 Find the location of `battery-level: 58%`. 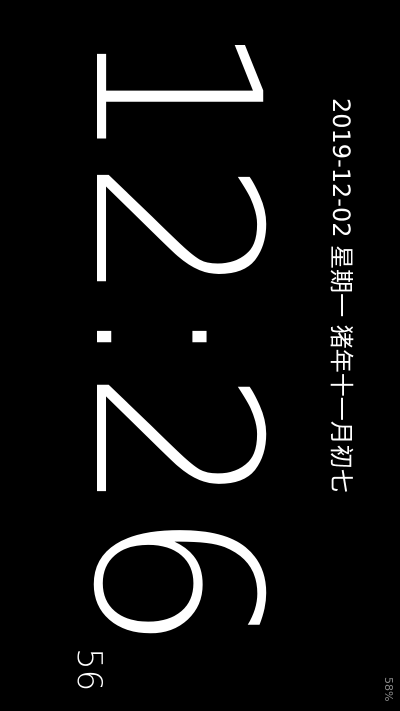

battery-level: 58% is located at coordinates (388, 689).